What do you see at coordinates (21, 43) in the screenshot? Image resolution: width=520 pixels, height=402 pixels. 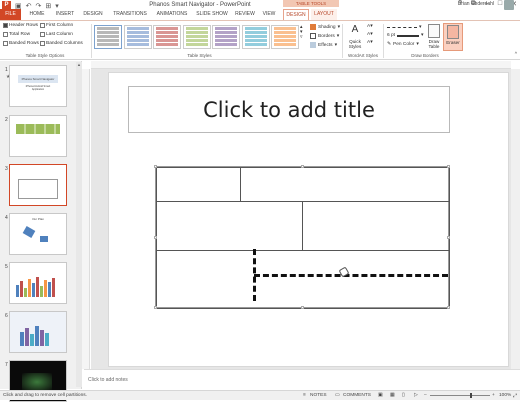 I see `banded-rows-option: Banded Rows` at bounding box center [21, 43].